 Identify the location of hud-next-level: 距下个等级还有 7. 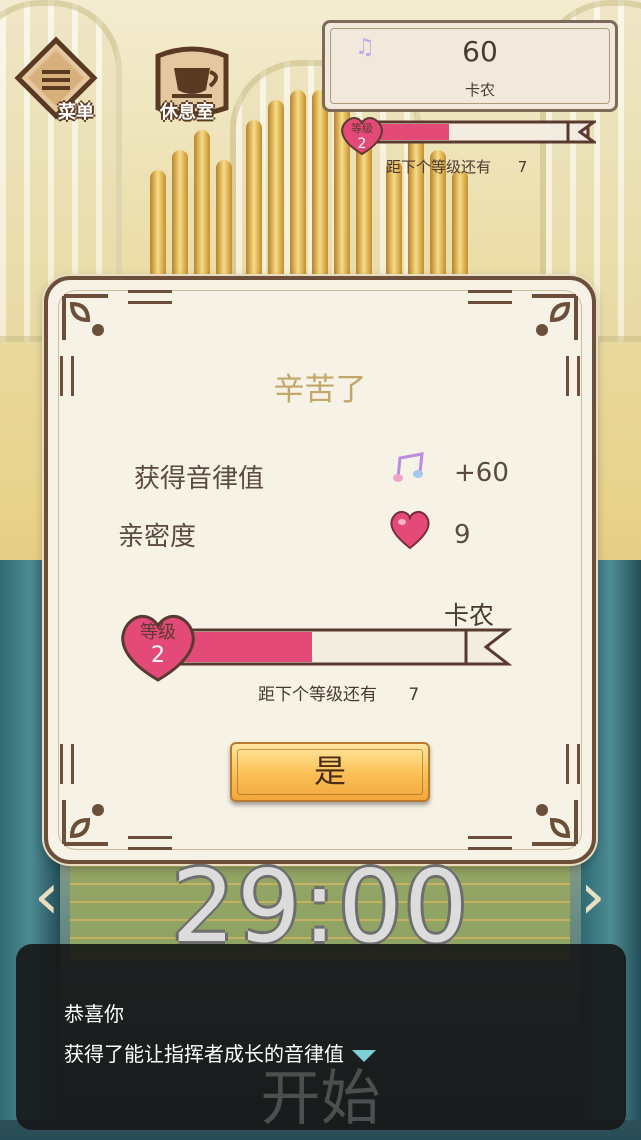
(456, 166).